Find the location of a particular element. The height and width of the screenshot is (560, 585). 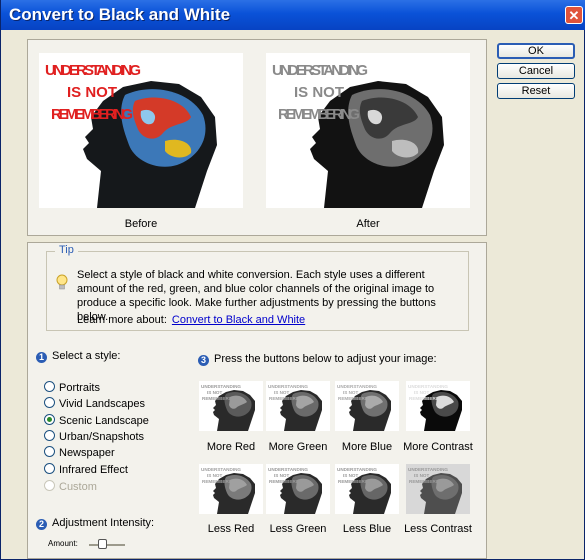

style-option-label: Vivid Landscapes is located at coordinates (102, 404).